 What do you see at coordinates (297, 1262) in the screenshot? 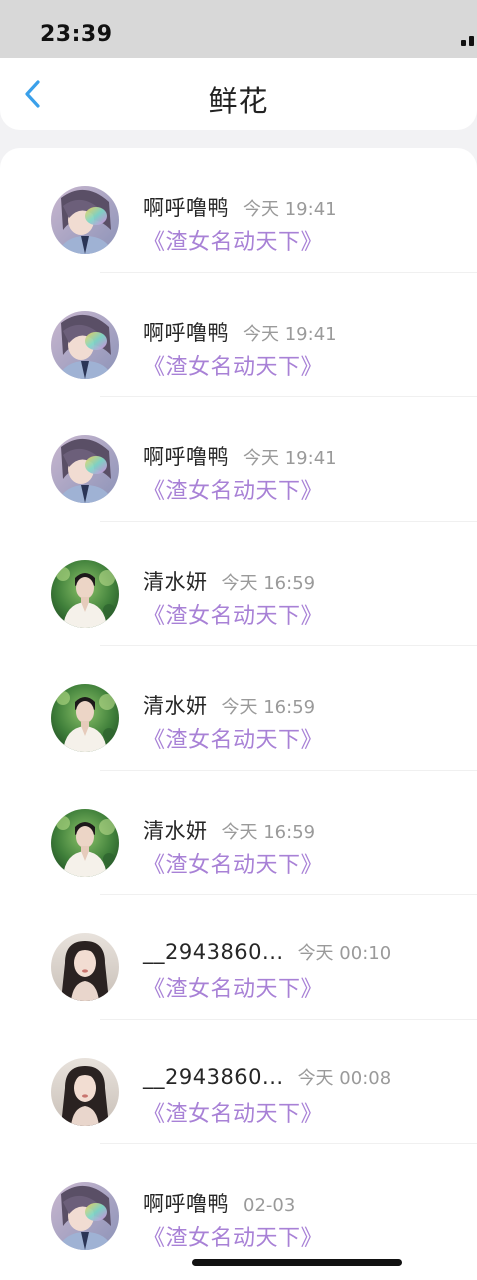
I see `home-indicator` at bounding box center [297, 1262].